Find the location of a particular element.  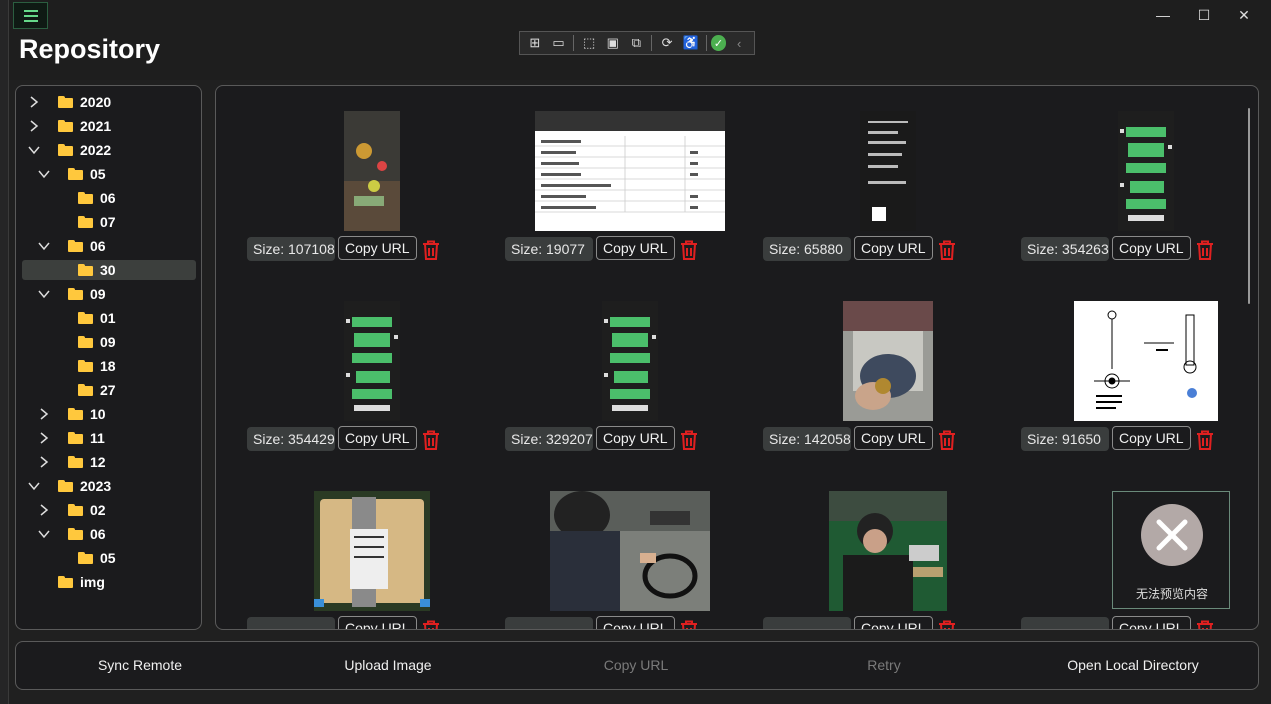

live-visual-tree-icon: ⊞ is located at coordinates (535, 43).